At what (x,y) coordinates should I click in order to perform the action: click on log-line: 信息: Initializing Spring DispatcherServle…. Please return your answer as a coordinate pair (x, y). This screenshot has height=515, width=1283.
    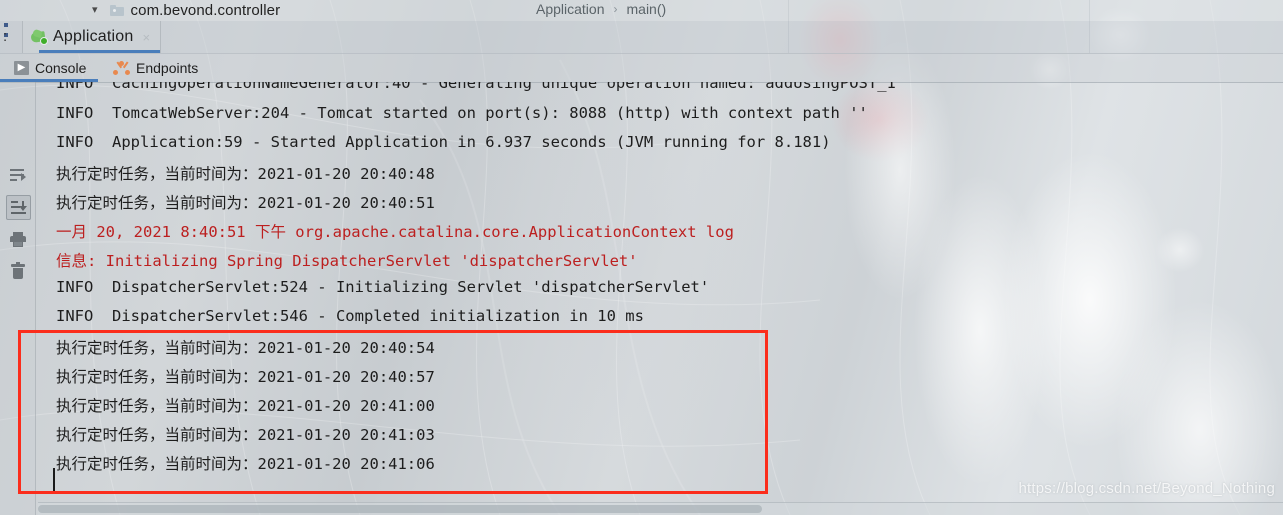
    Looking at the image, I should click on (347, 261).